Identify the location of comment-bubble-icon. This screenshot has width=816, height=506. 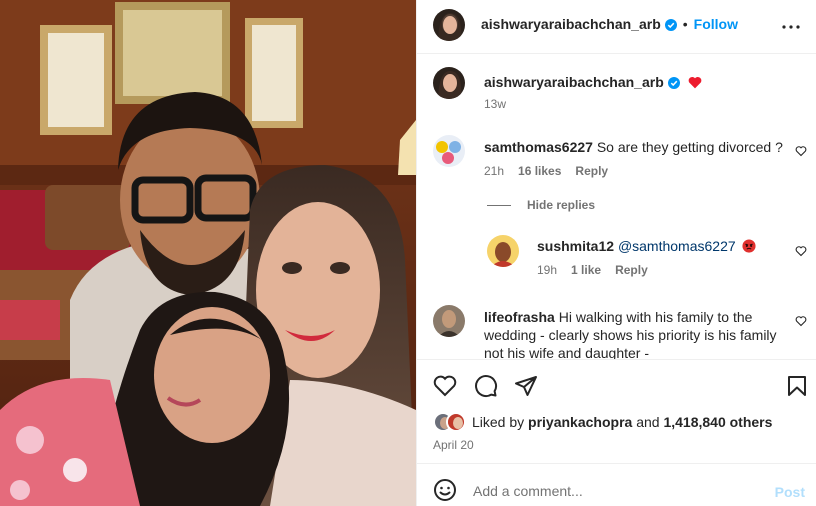
(486, 386).